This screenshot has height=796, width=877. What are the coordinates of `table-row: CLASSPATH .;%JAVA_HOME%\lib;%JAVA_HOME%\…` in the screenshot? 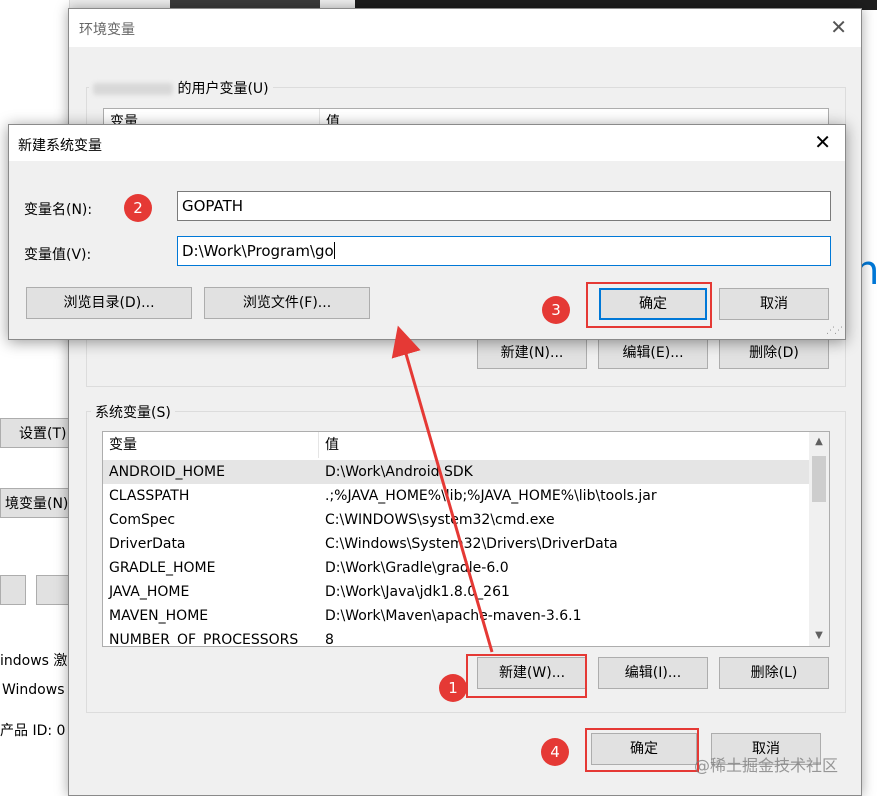 It's located at (466, 496).